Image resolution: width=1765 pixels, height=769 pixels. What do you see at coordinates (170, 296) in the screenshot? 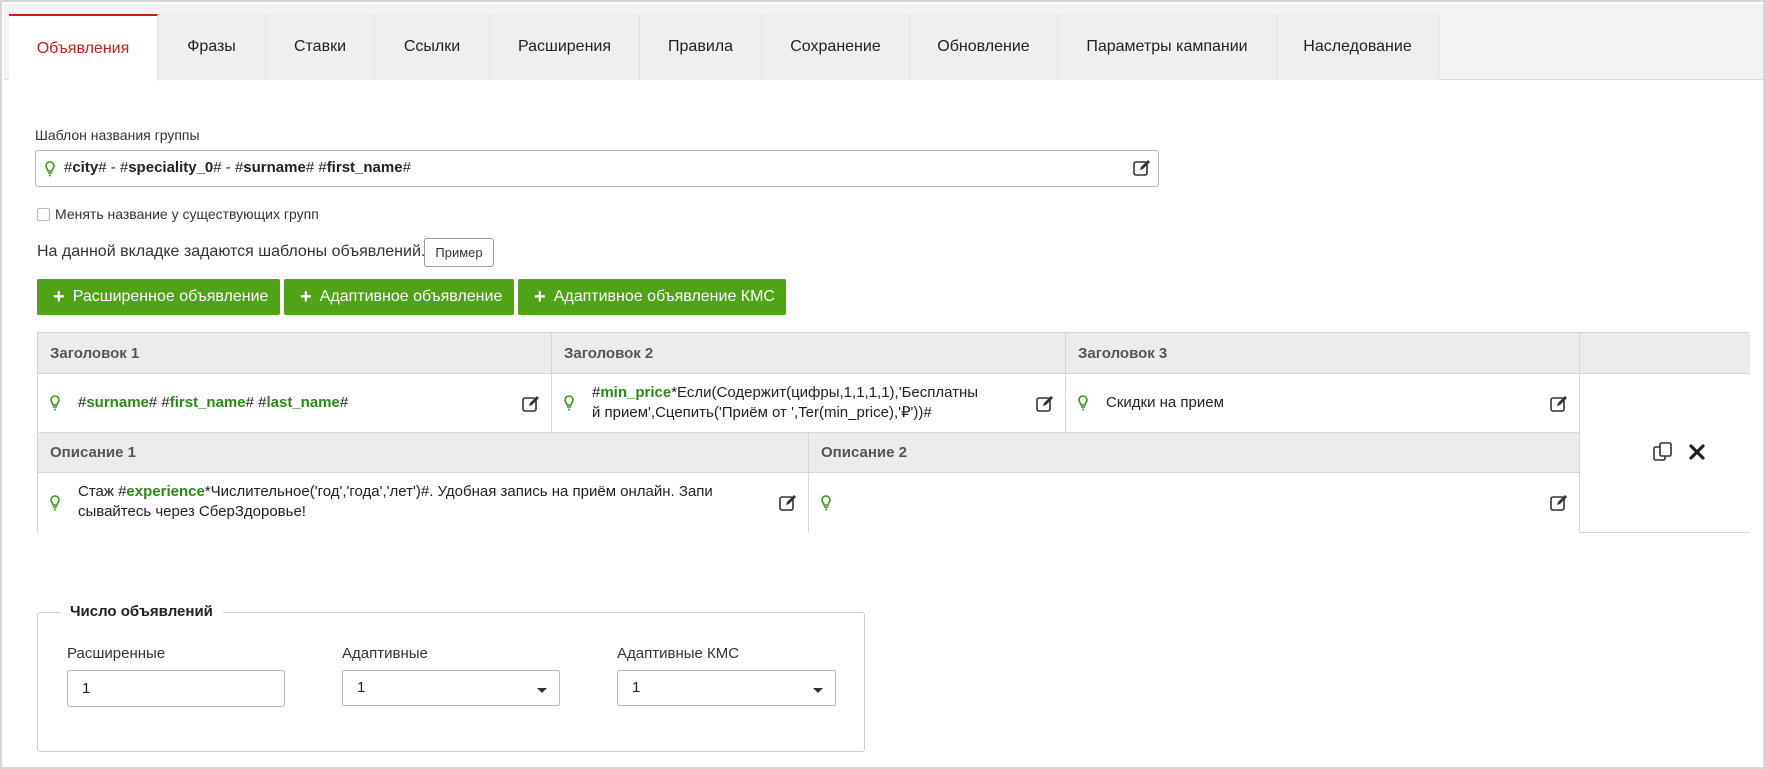
I see `add-extended-ad-label: Расширенное объявление` at bounding box center [170, 296].